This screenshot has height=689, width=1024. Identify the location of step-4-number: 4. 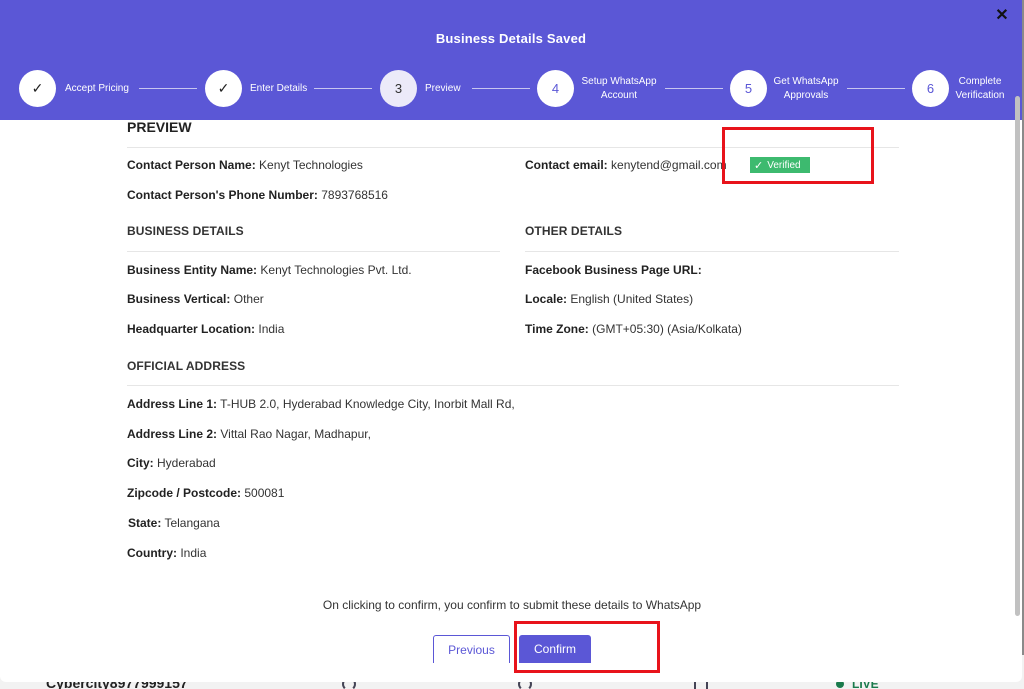
(555, 88).